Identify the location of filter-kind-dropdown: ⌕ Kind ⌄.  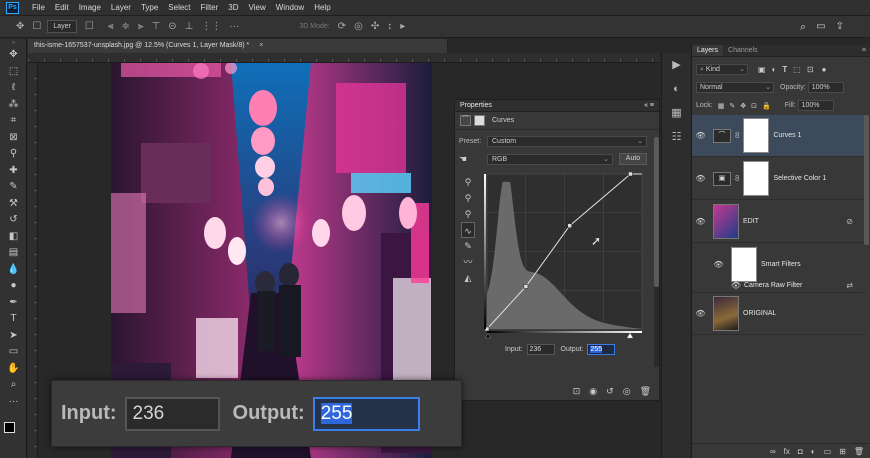
(722, 69).